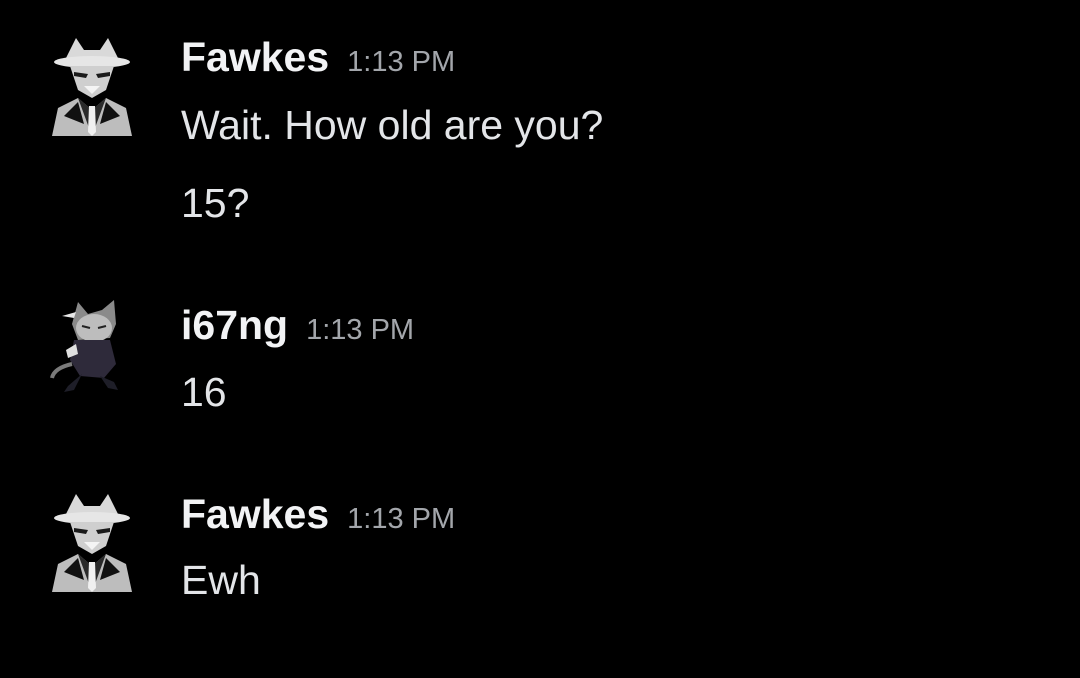 This screenshot has height=678, width=1080. Describe the element at coordinates (215, 203) in the screenshot. I see `message-text: 15?` at that location.